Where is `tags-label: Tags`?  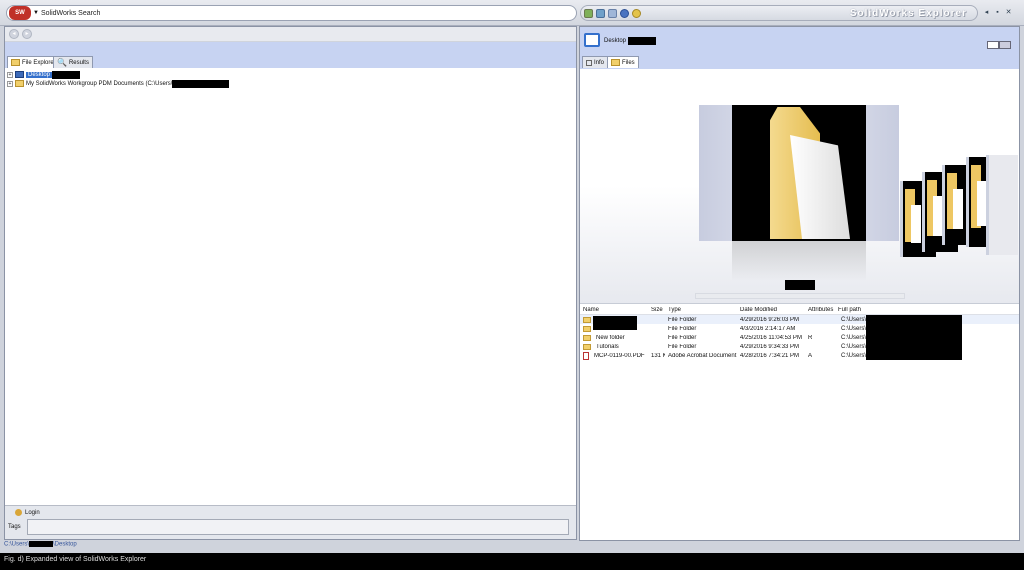
tags-label: Tags is located at coordinates (14, 527).